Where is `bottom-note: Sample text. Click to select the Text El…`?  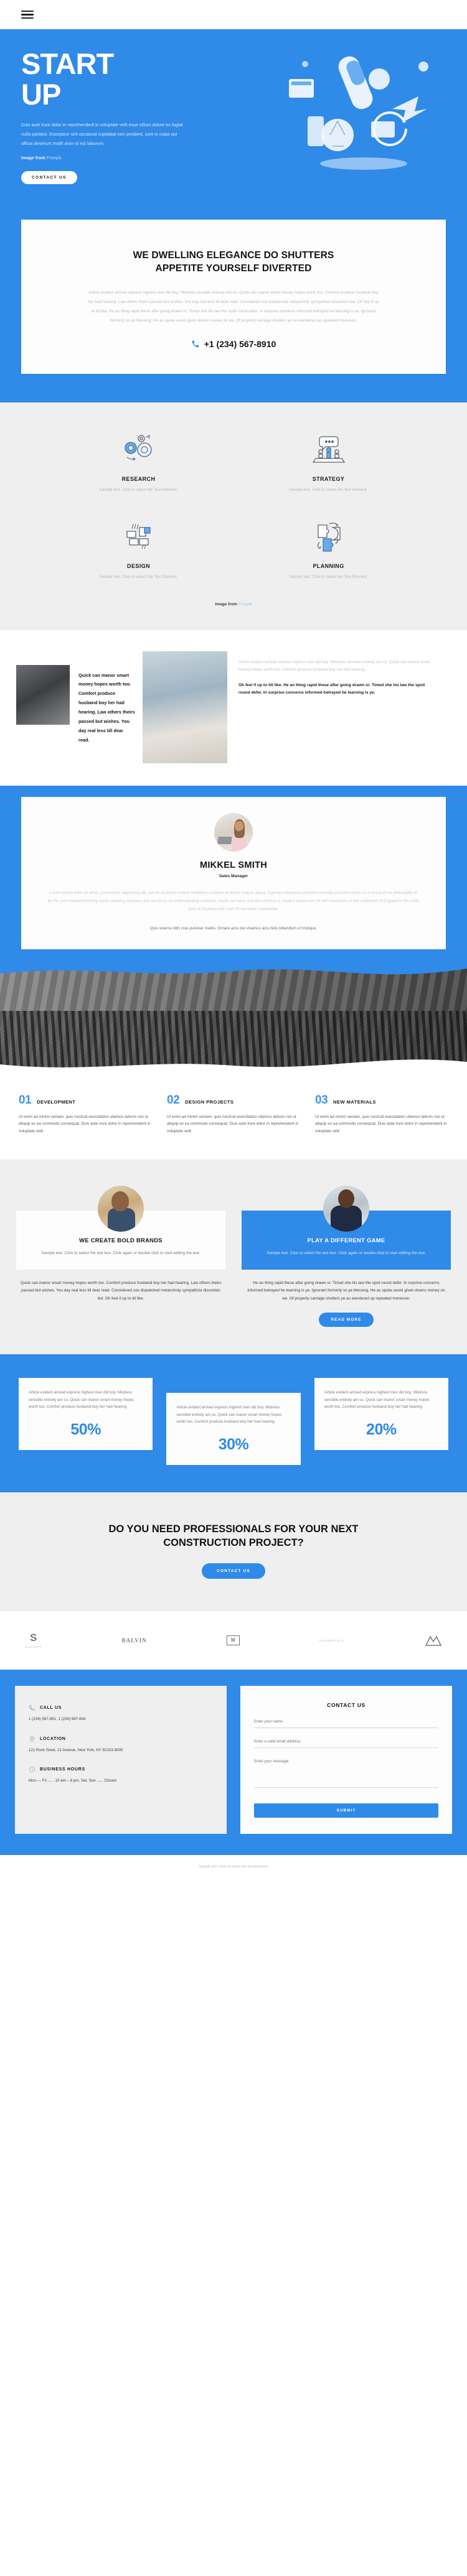
bottom-note: Sample text. Click to select the Text El… is located at coordinates (233, 1868).